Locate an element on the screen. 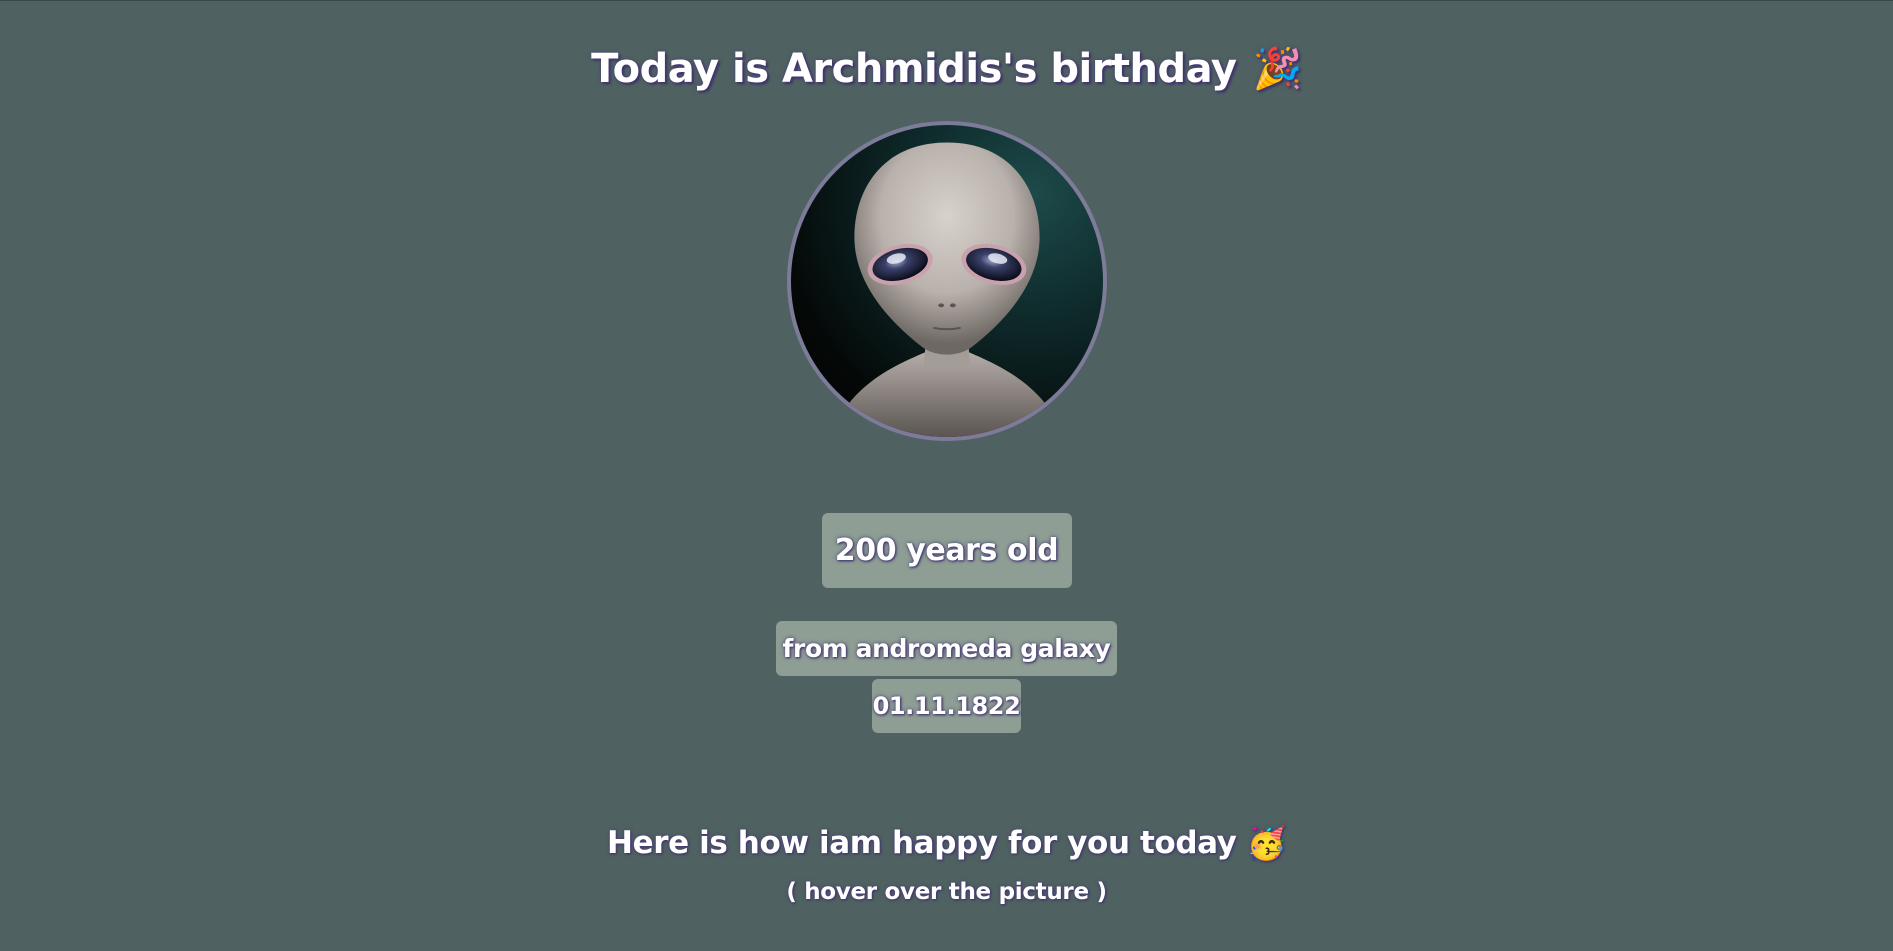 This screenshot has height=951, width=1893. origin-badge: from andromeda galaxy is located at coordinates (946, 648).